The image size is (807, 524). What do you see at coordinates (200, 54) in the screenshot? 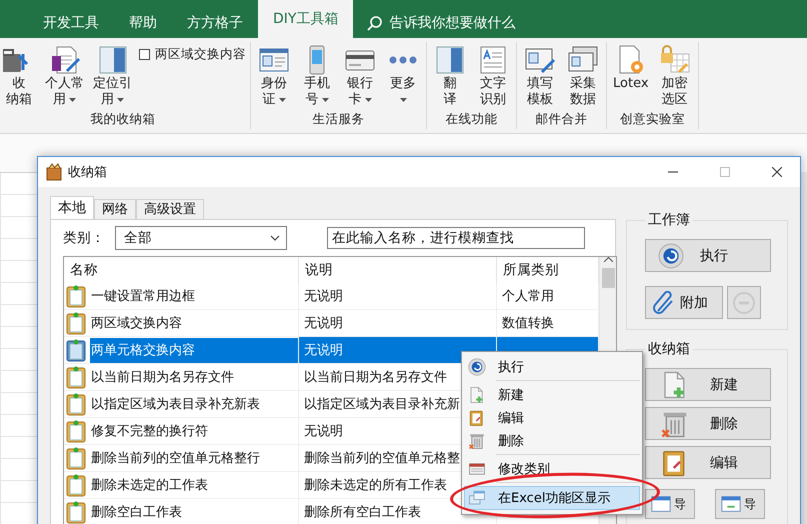
I see `checkbox-label: 两区域交换内容` at bounding box center [200, 54].